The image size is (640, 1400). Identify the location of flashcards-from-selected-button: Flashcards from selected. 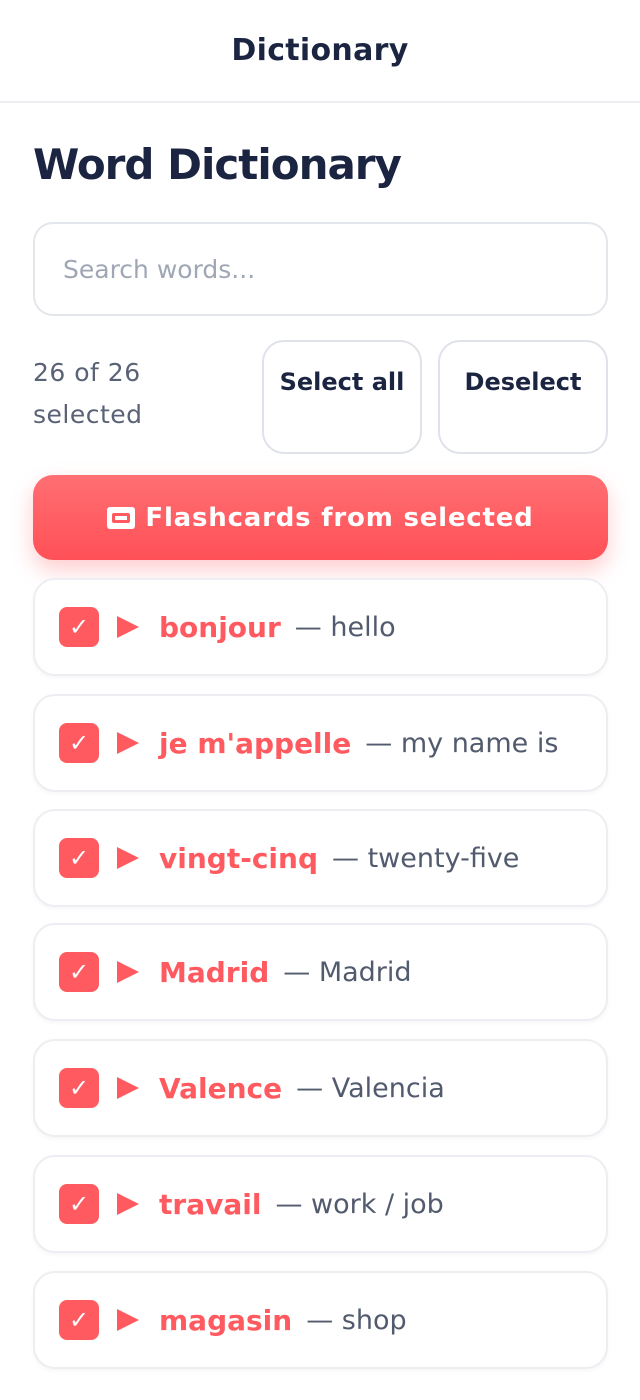
(320, 517).